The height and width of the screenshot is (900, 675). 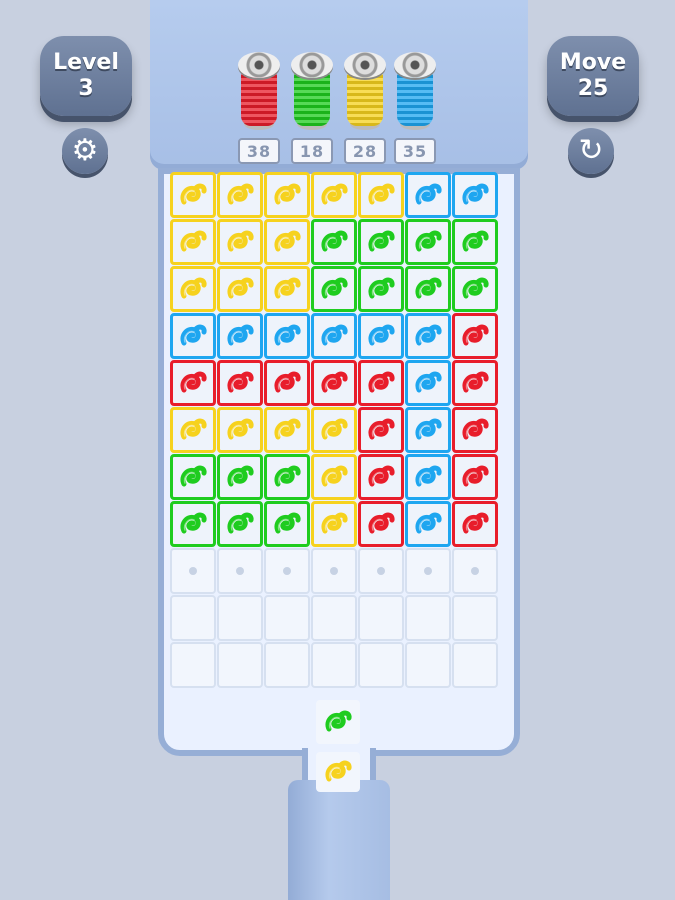 I want to click on level-label: Level, so click(x=86, y=62).